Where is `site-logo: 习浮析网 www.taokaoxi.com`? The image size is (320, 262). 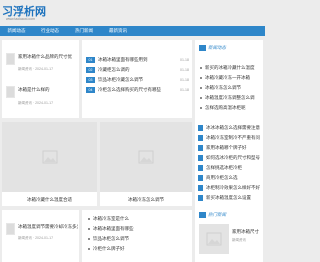
site-logo: 习浮析网 www.taokaoxi.com is located at coordinates (75, 13).